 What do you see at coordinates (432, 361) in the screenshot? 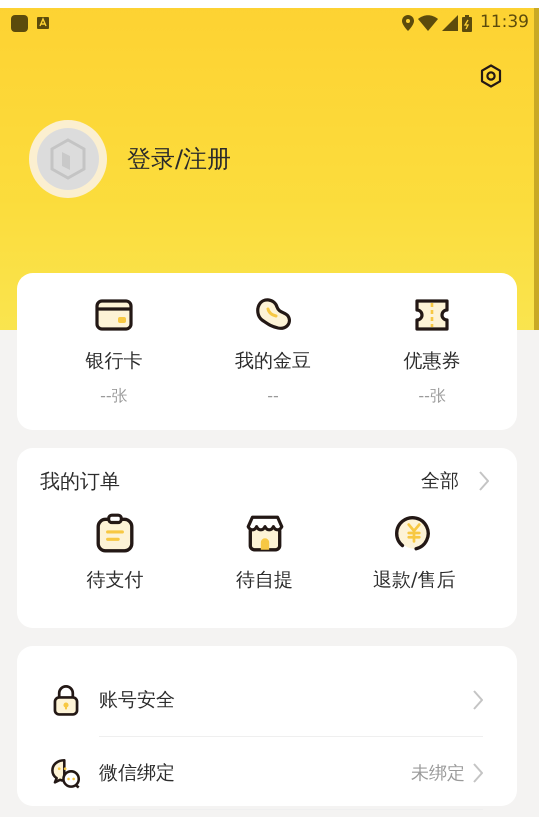
I see `asset-label: 优惠券` at bounding box center [432, 361].